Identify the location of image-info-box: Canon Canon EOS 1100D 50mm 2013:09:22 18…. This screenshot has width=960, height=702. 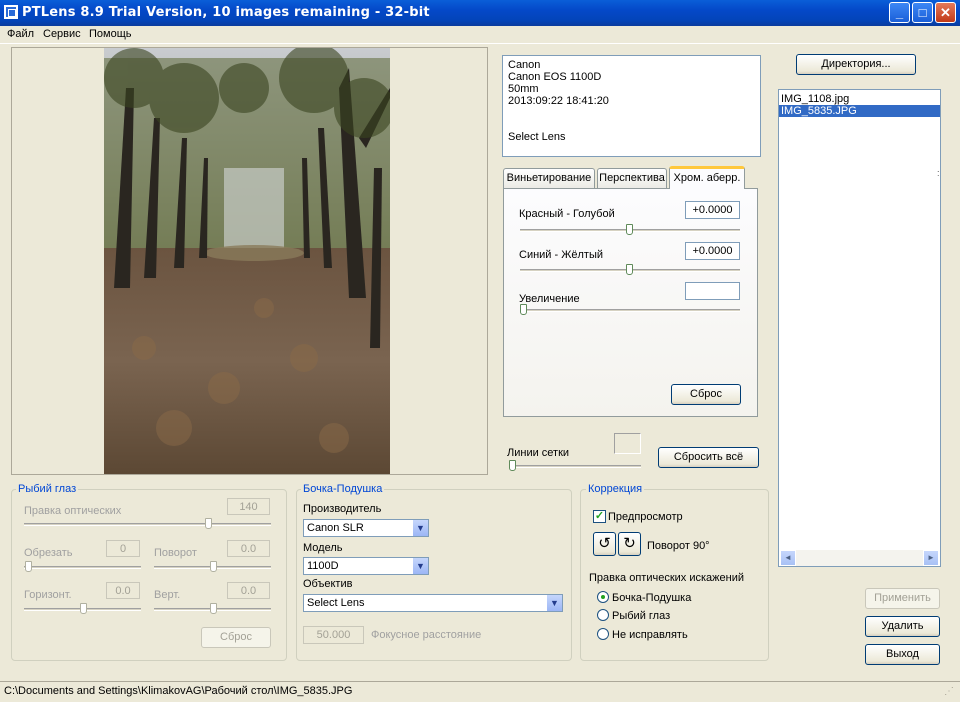
(631, 106).